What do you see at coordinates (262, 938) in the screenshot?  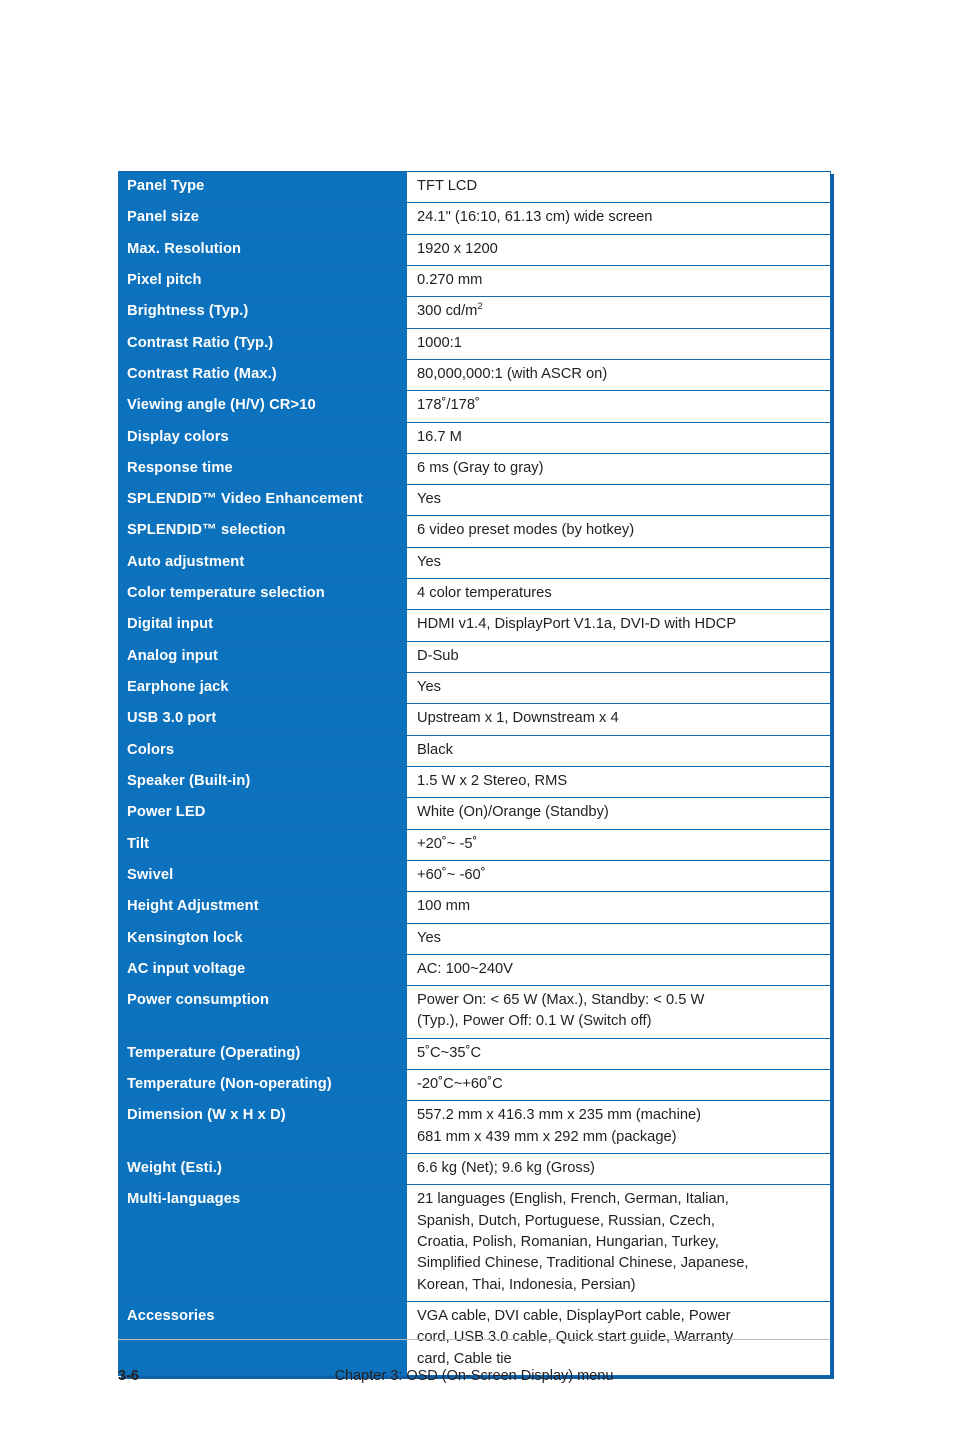 I see `spec-key-cell: Kensington lock` at bounding box center [262, 938].